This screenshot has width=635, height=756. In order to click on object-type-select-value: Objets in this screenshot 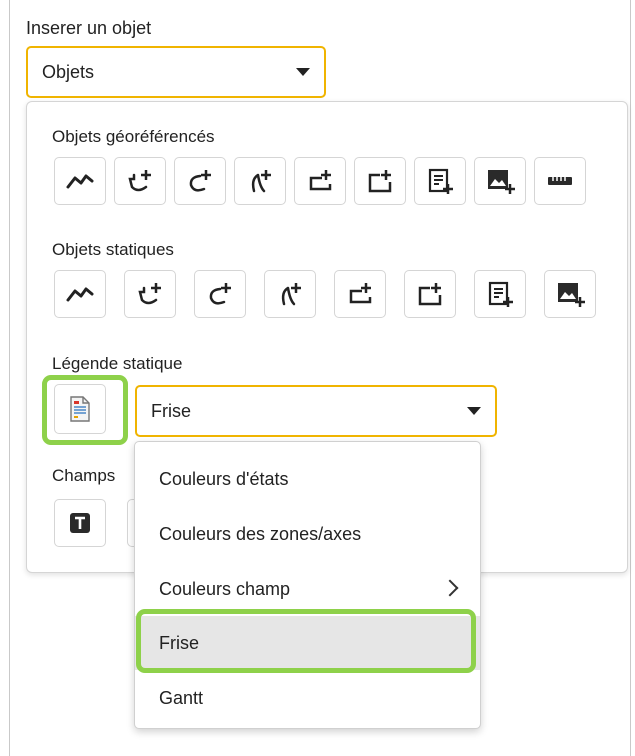, I will do `click(68, 71)`.